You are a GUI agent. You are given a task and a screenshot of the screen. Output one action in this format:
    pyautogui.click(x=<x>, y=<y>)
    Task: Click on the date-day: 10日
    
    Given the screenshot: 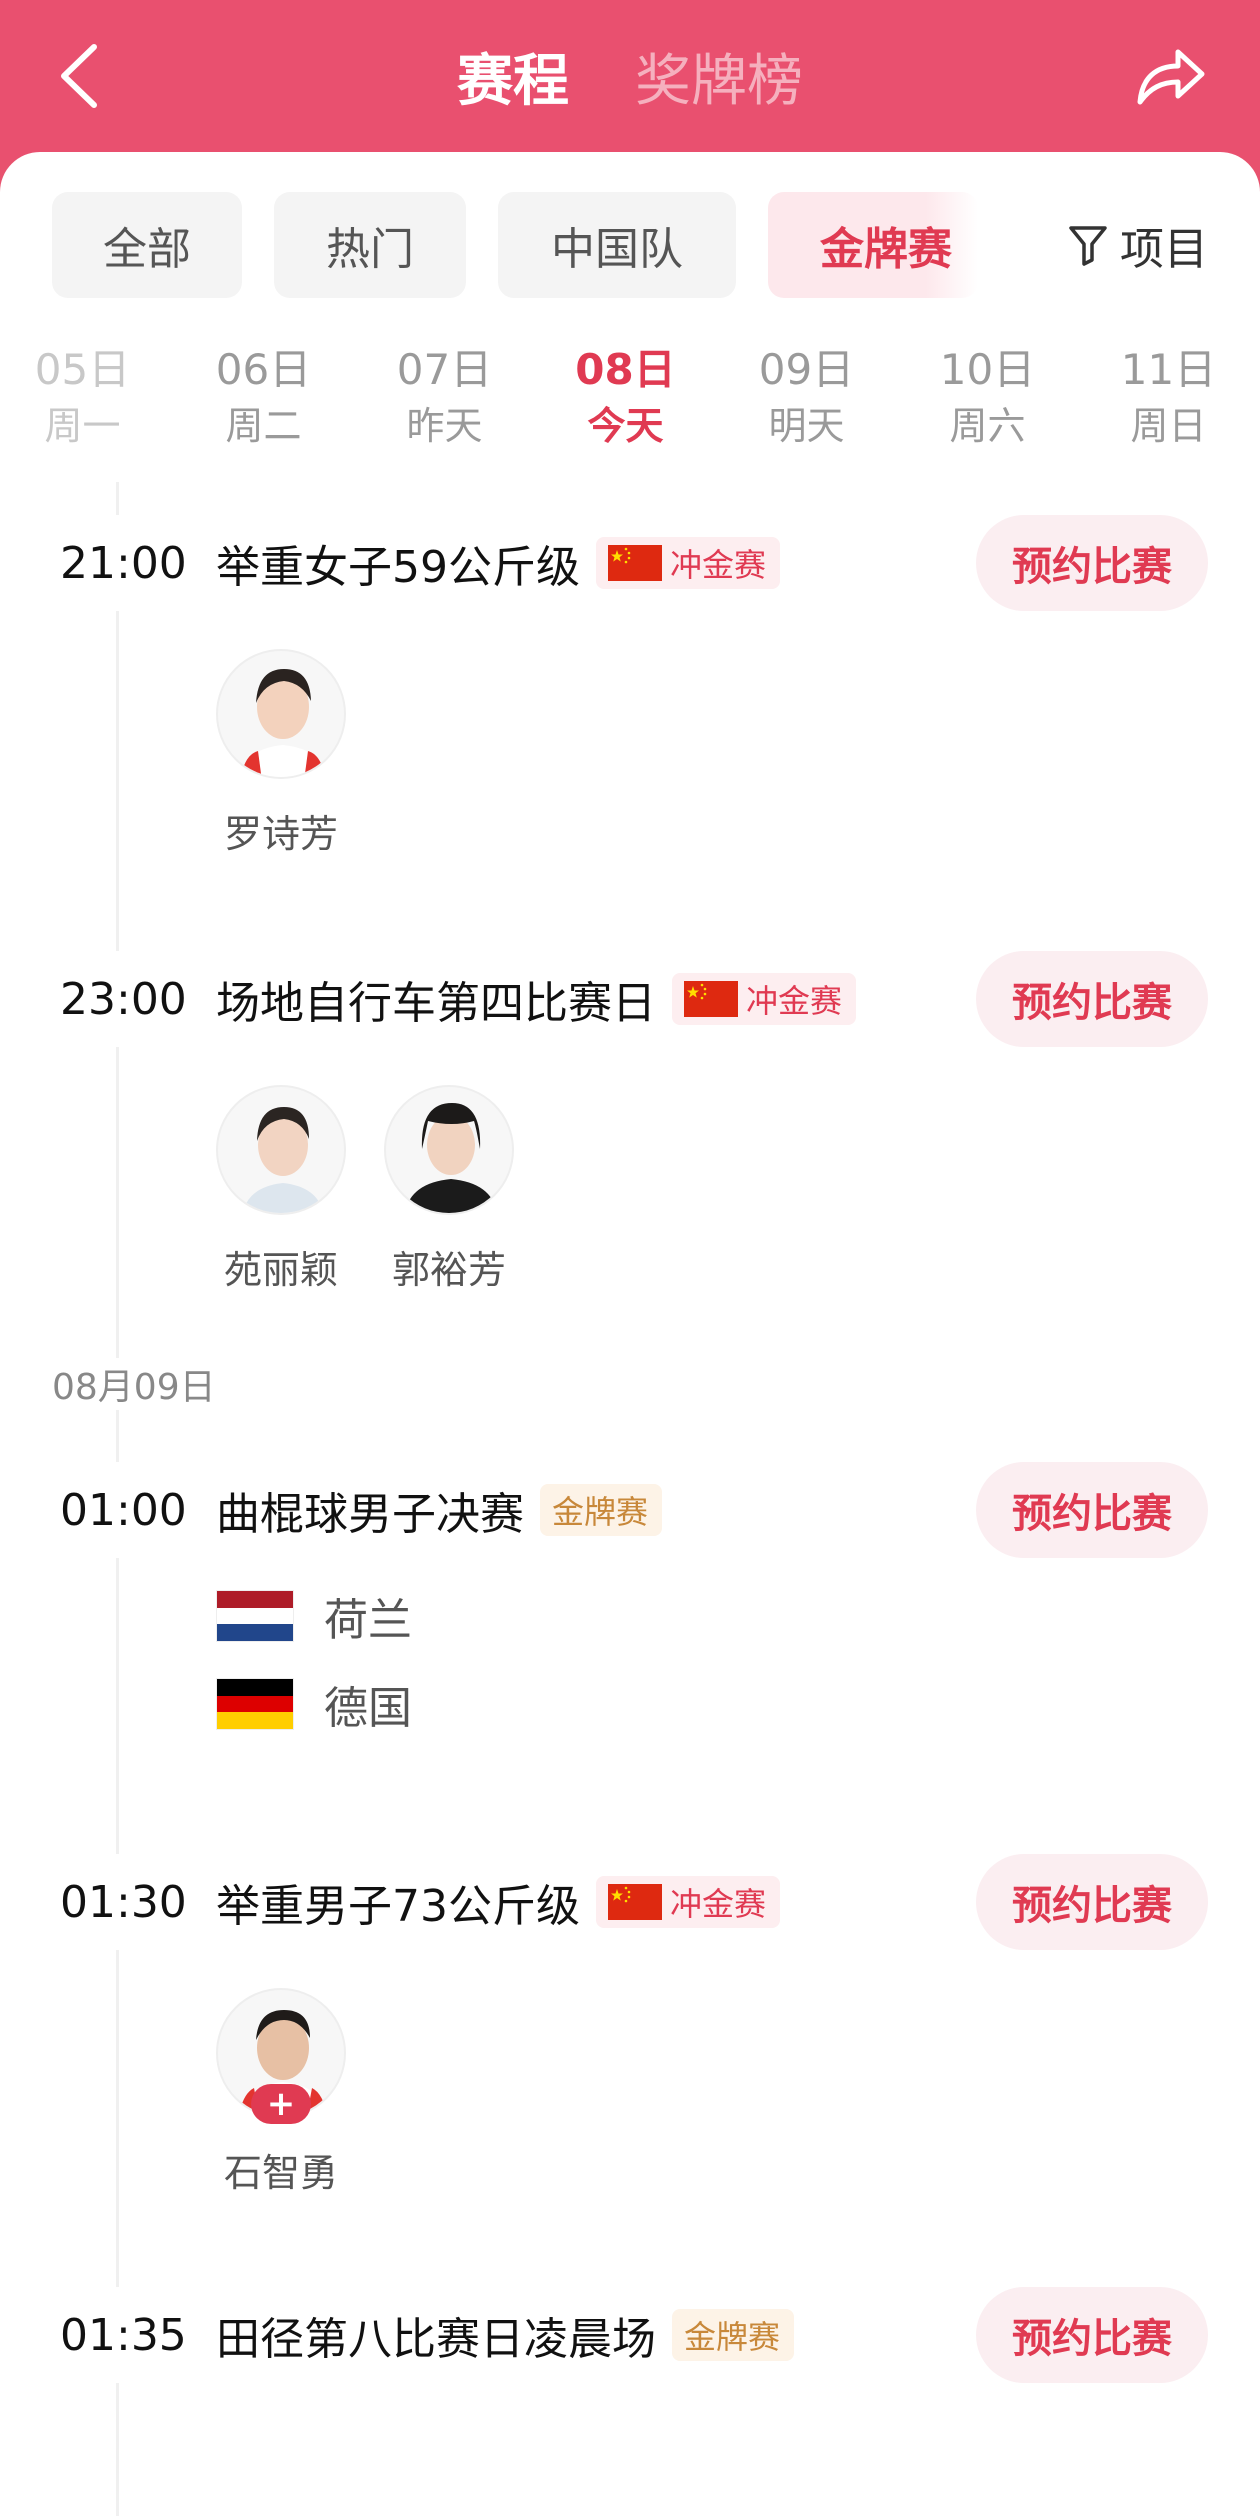 What is the action you would take?
    pyautogui.click(x=987, y=369)
    